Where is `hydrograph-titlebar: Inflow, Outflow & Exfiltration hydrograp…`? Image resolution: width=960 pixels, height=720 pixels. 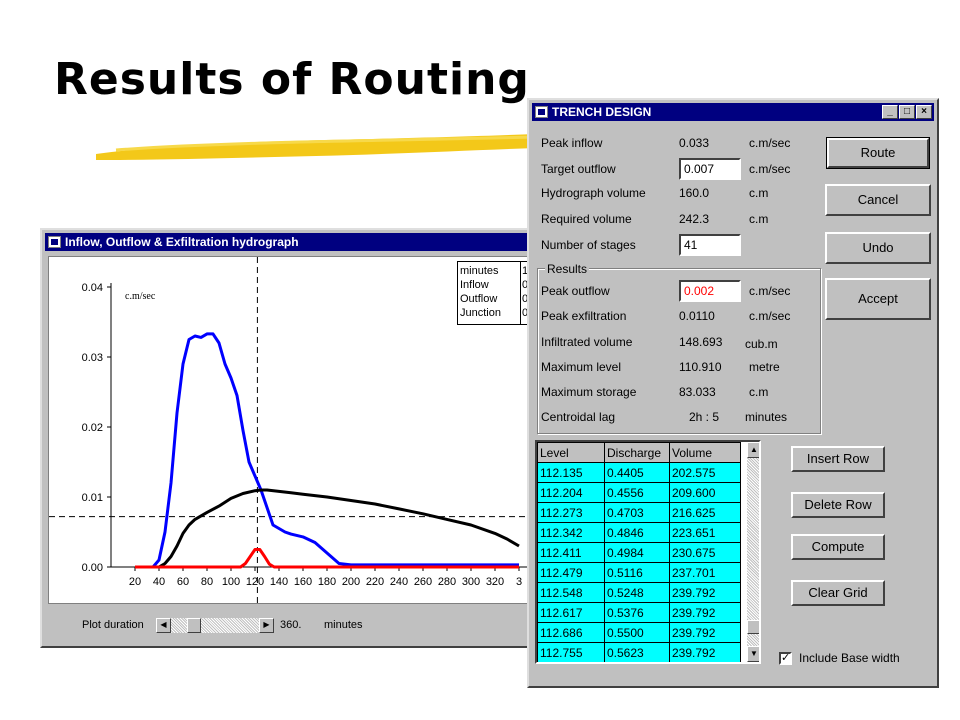
hydrograph-titlebar: Inflow, Outflow & Exfiltration hydrograp… is located at coordinates (300, 242).